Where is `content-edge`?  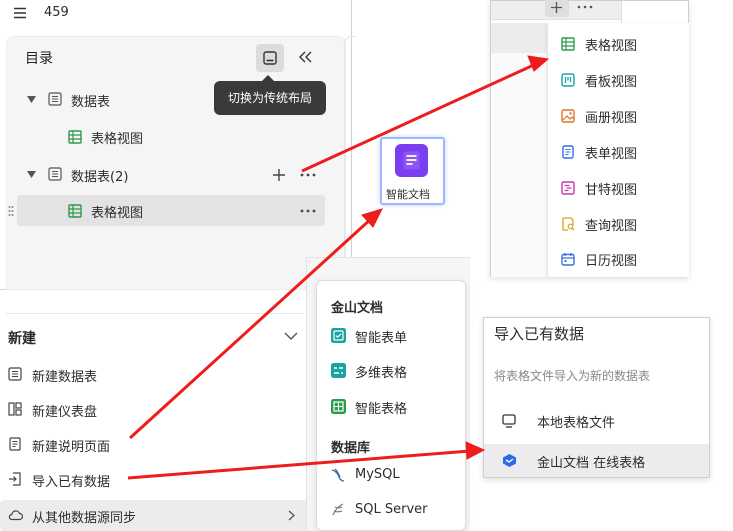
content-edge is located at coordinates (350, 151).